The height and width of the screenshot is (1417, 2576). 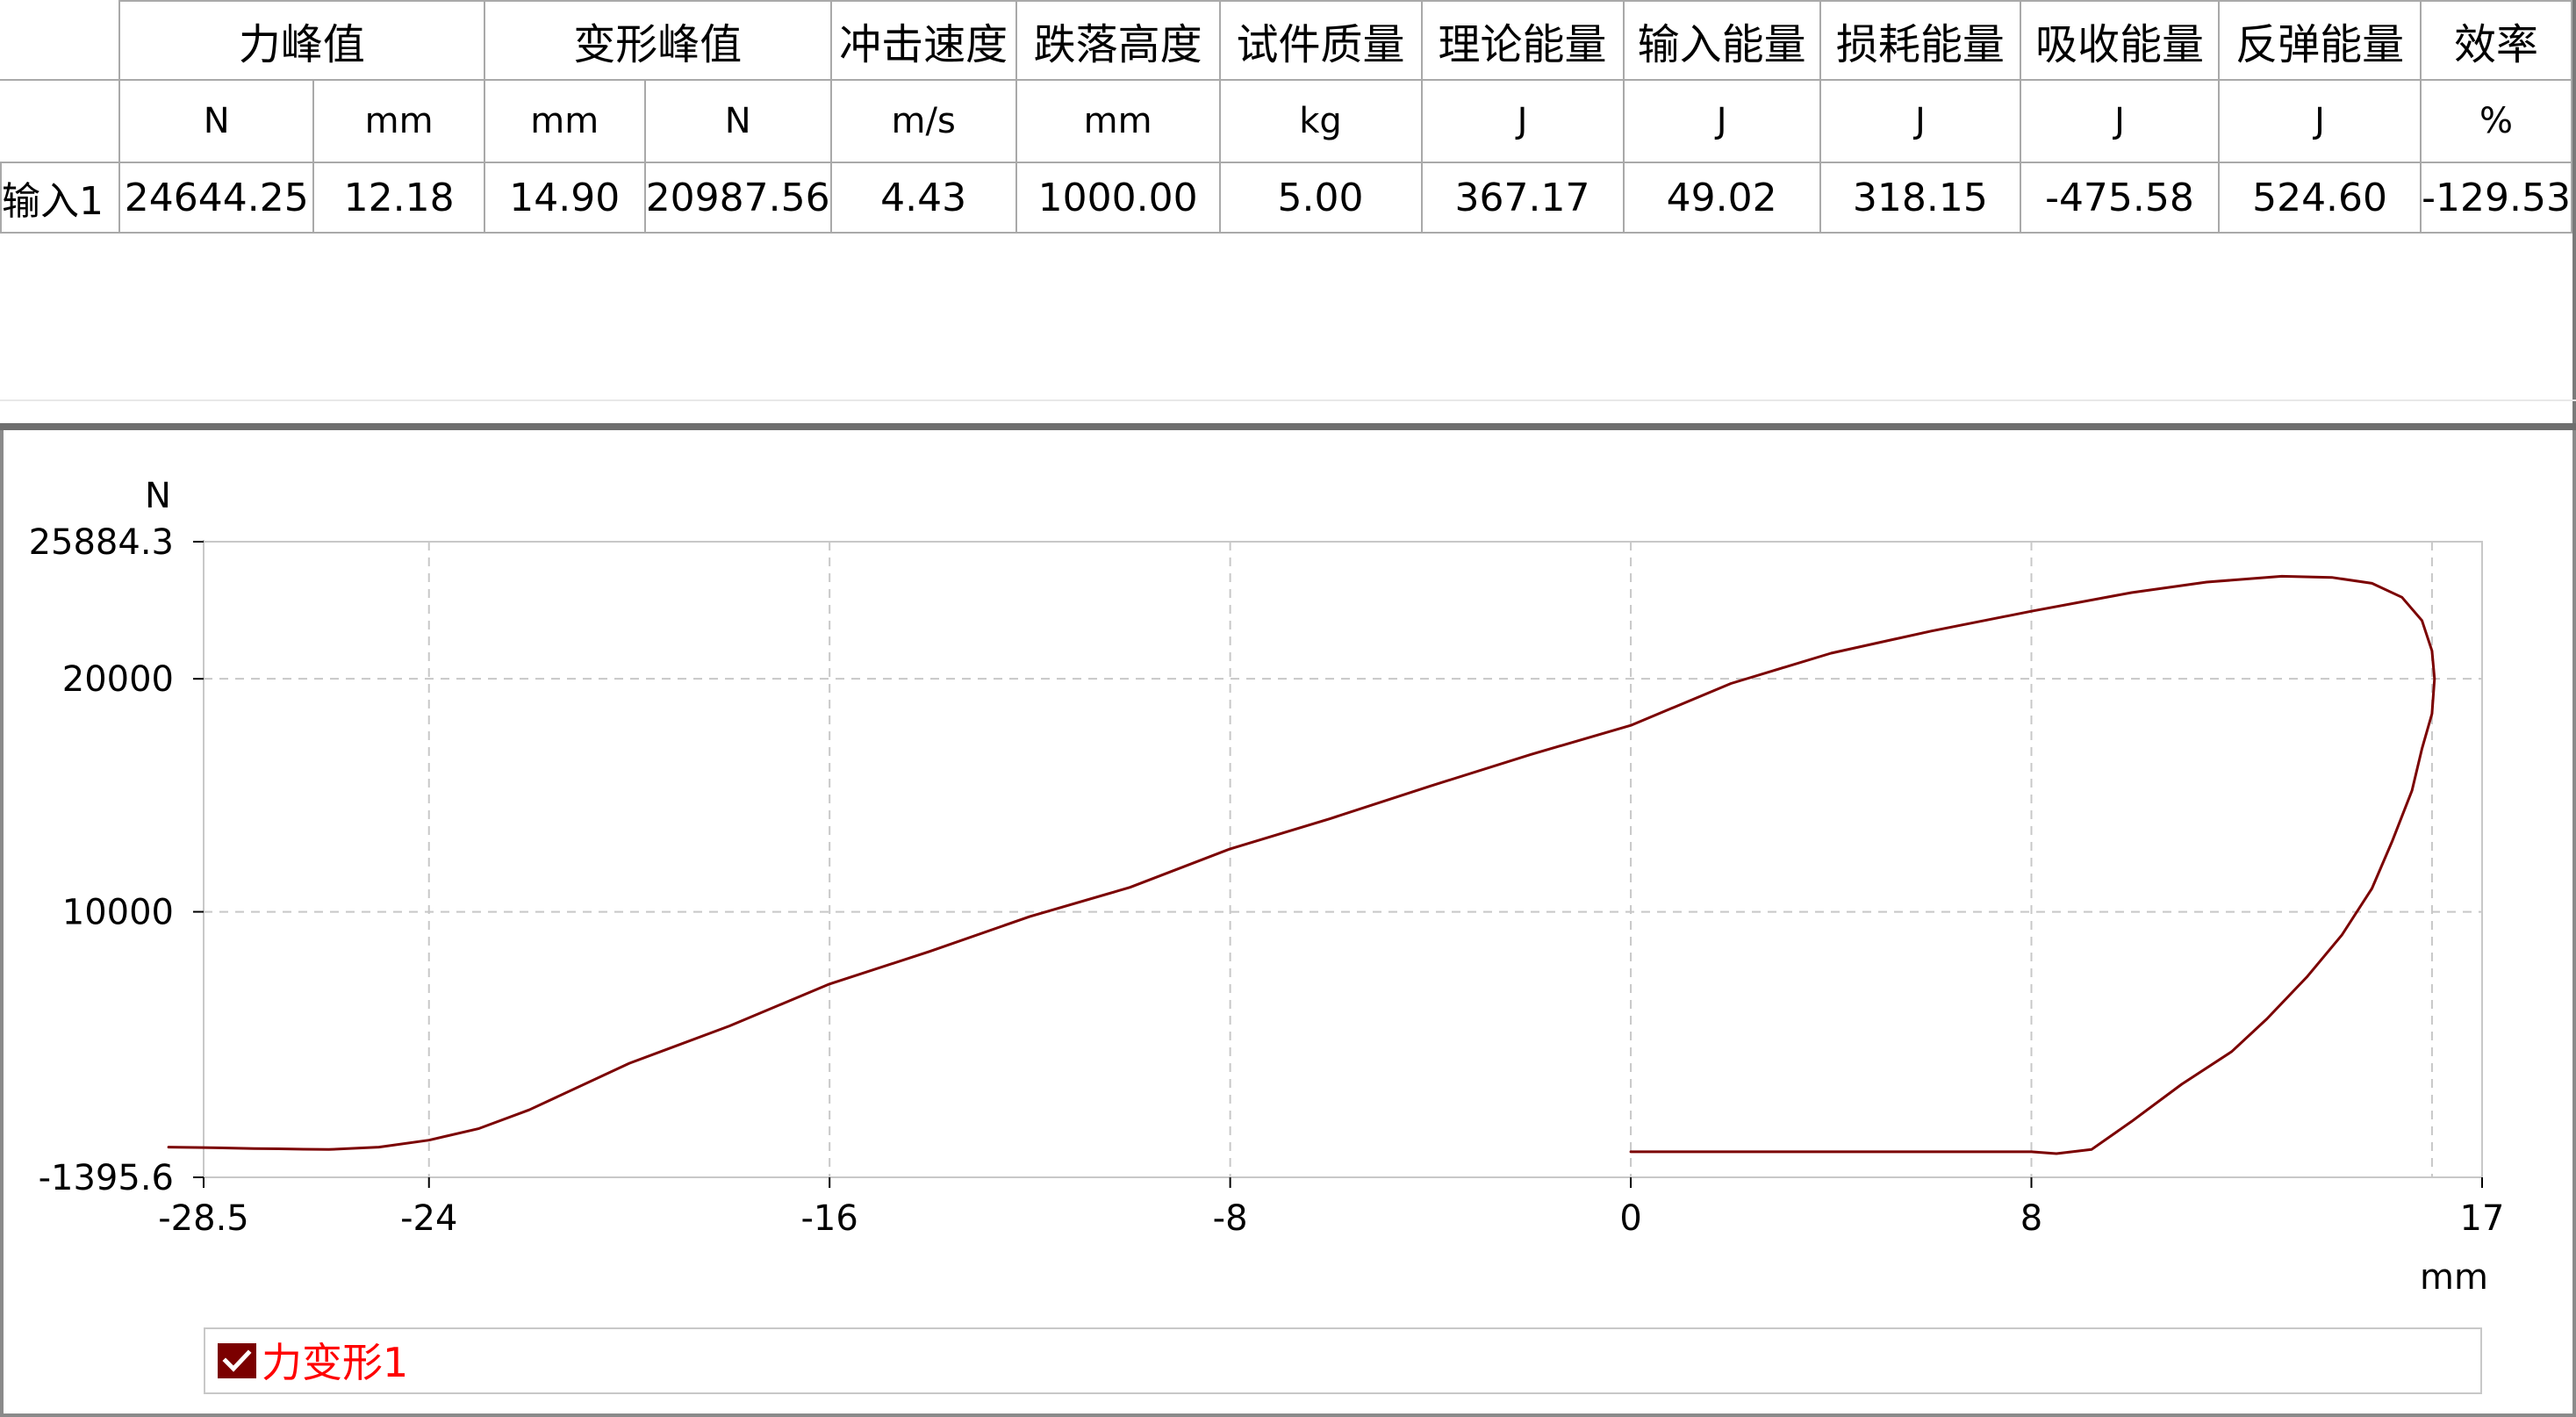 What do you see at coordinates (1343, 1360) in the screenshot?
I see `legend: 力变形1` at bounding box center [1343, 1360].